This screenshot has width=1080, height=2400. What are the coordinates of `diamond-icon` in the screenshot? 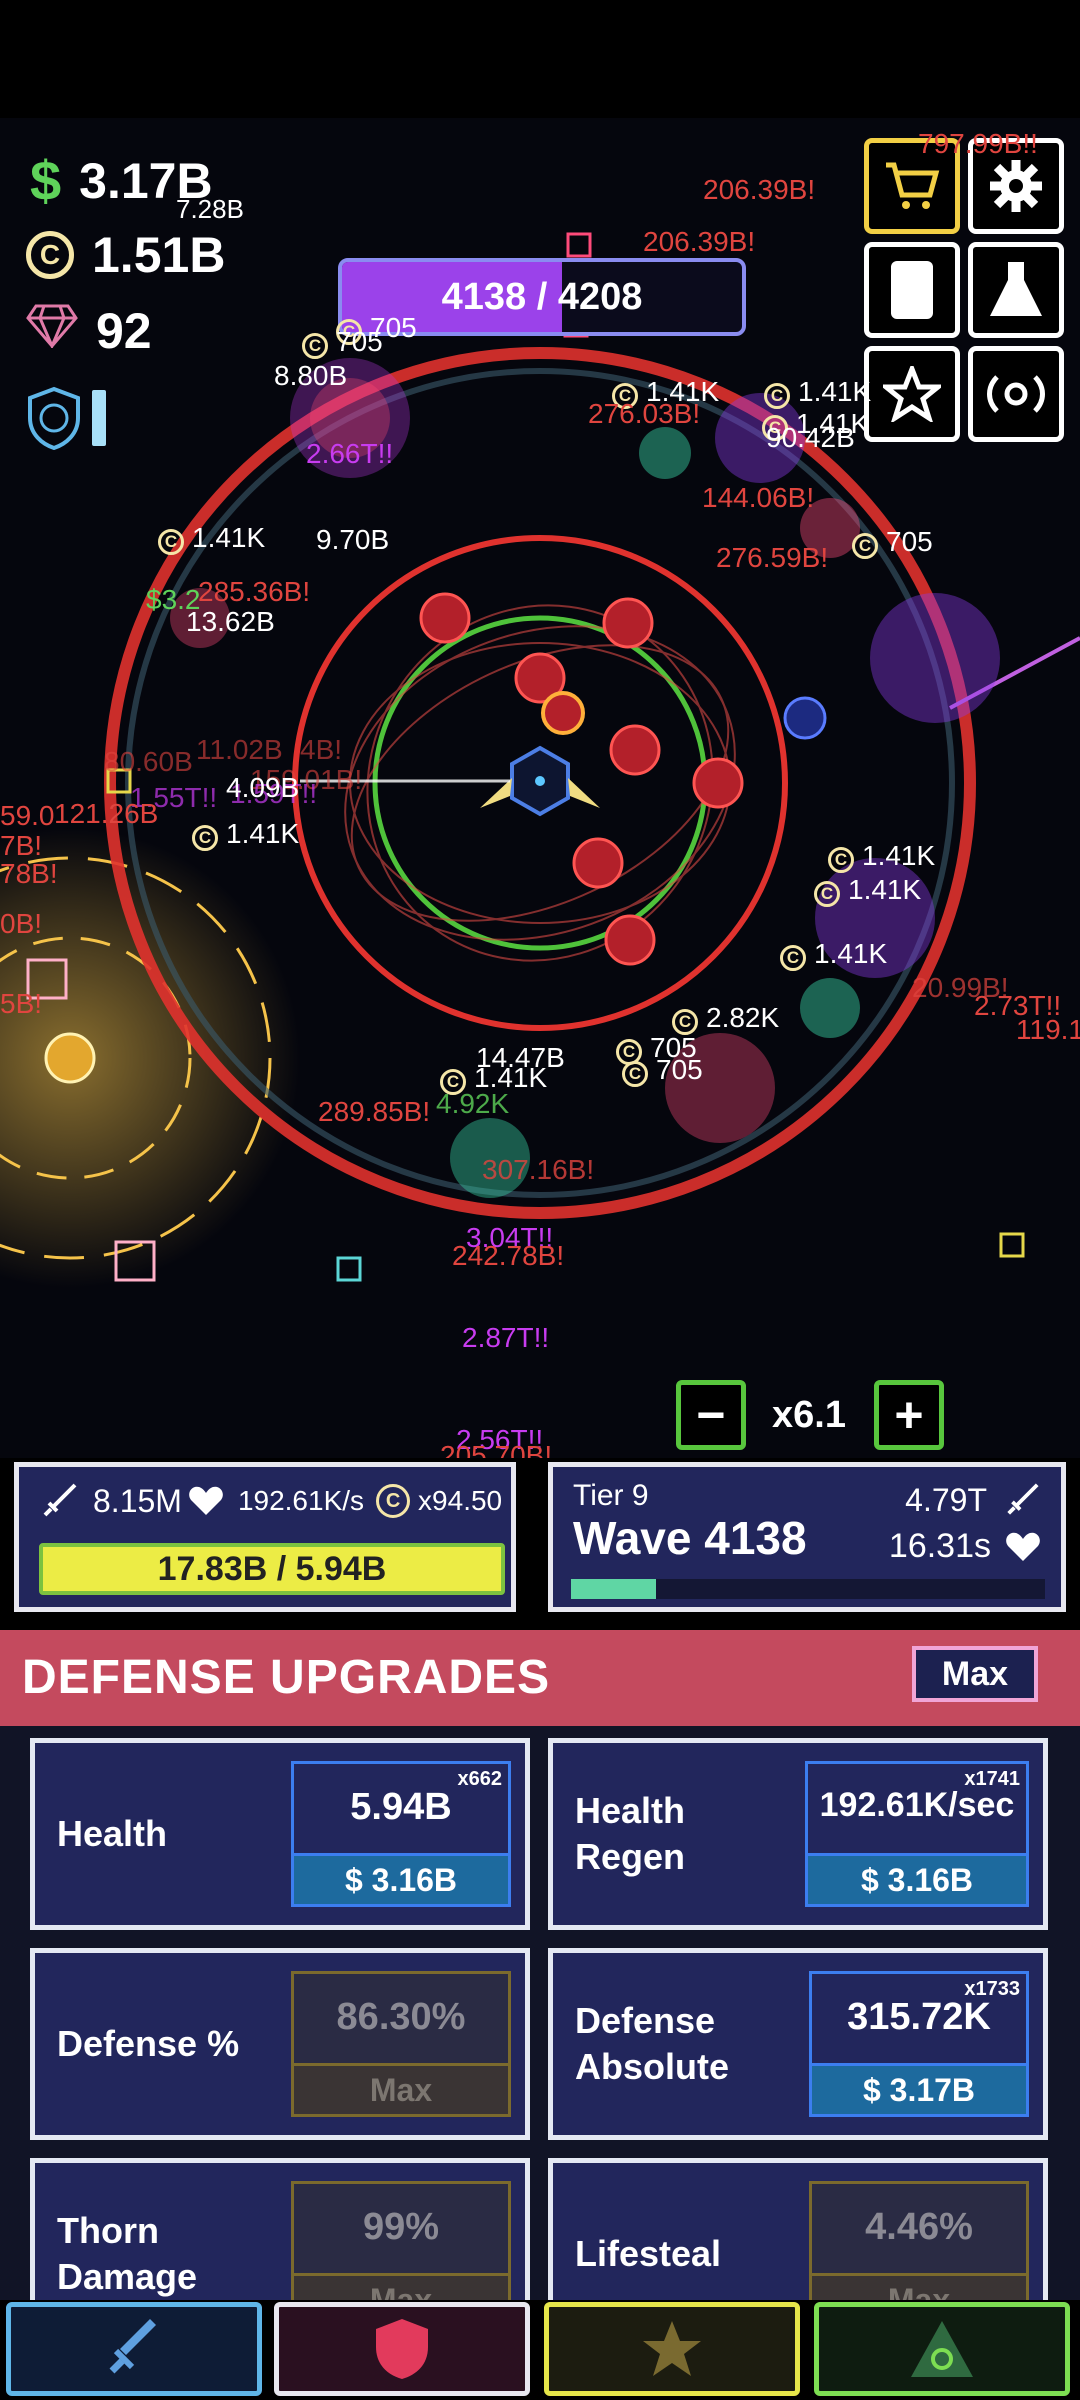 It's located at (52, 331).